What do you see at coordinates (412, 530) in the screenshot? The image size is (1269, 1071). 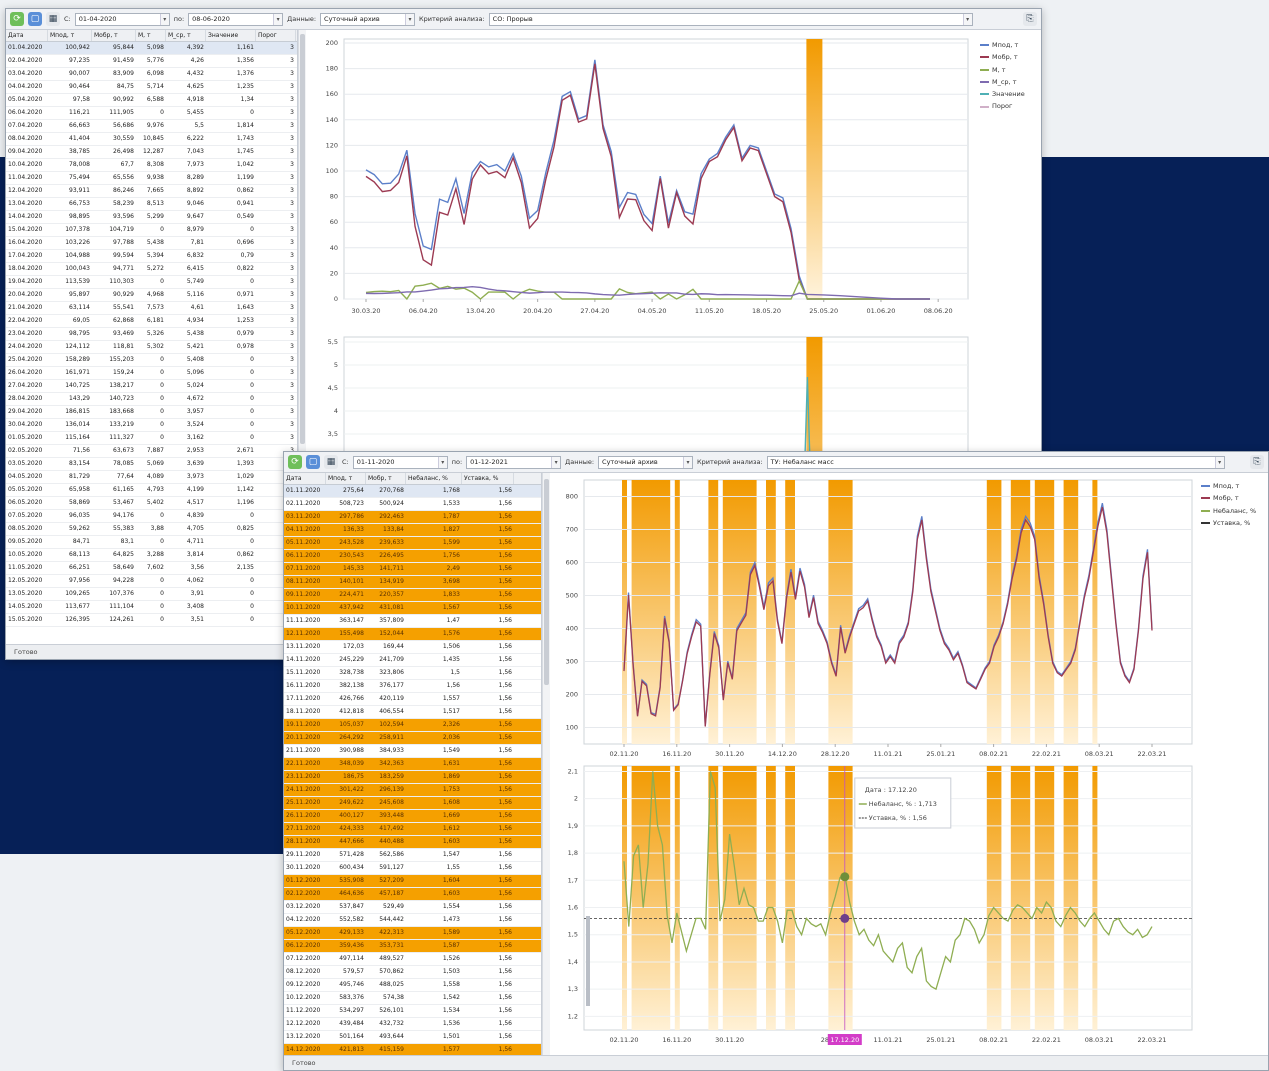 I see `table-row: 04.11.2020 136,33 133,84 1,827 1,56` at bounding box center [412, 530].